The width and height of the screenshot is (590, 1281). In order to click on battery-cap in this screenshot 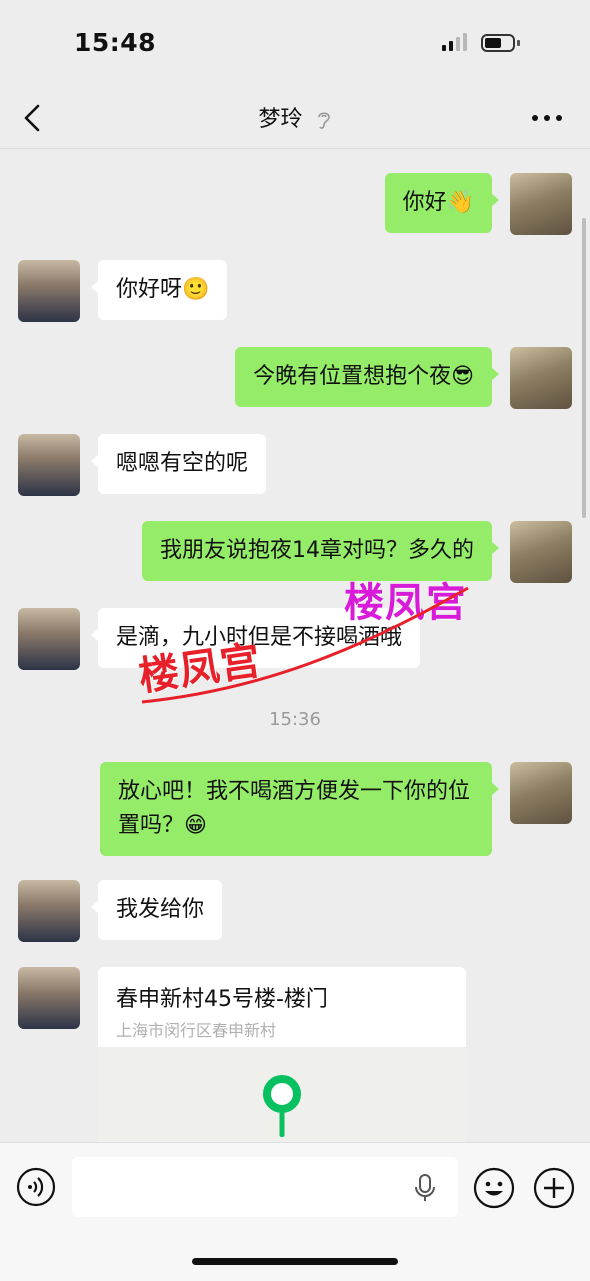, I will do `click(518, 43)`.